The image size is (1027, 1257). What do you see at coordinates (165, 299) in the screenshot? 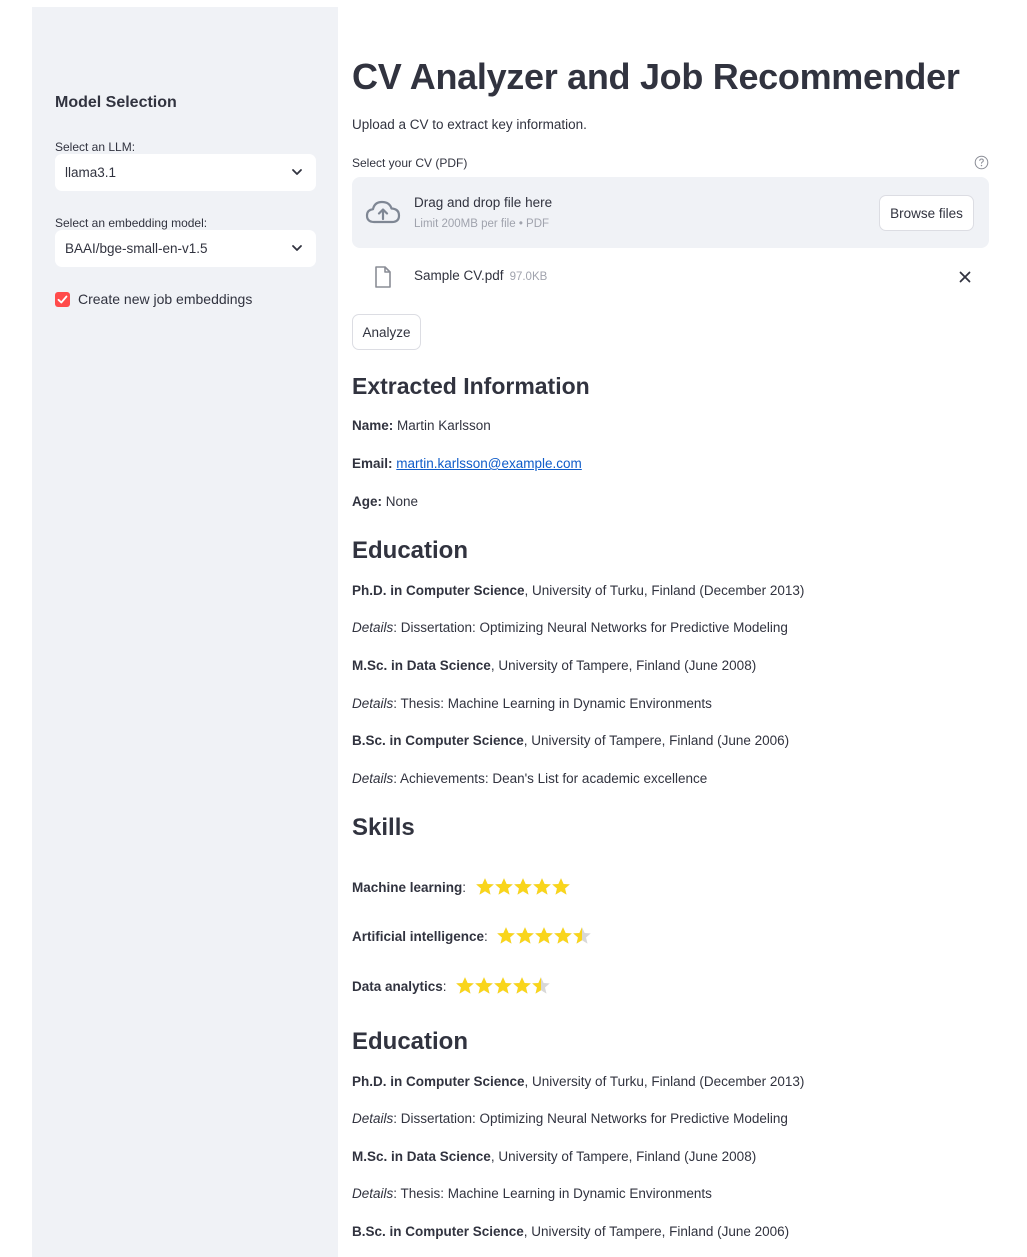
I see `create-embeddings-label: Create new job embeddings` at bounding box center [165, 299].